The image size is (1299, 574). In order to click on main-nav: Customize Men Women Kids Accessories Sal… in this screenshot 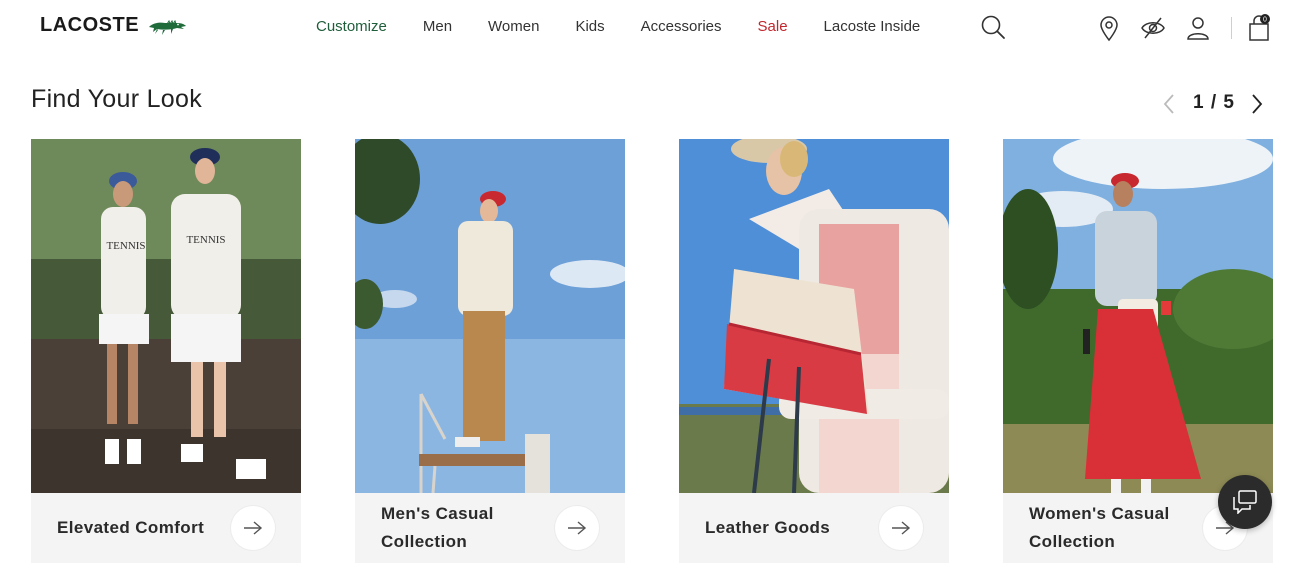, I will do `click(636, 26)`.